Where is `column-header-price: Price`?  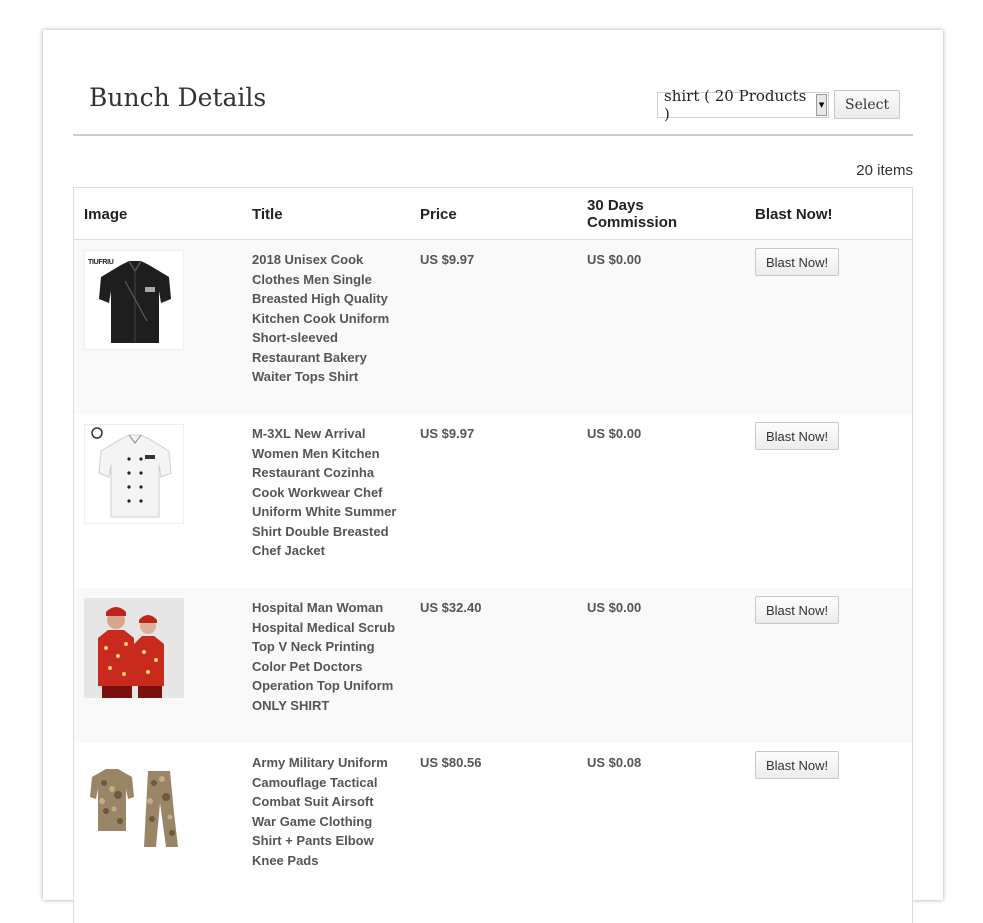
column-header-price: Price is located at coordinates (493, 214).